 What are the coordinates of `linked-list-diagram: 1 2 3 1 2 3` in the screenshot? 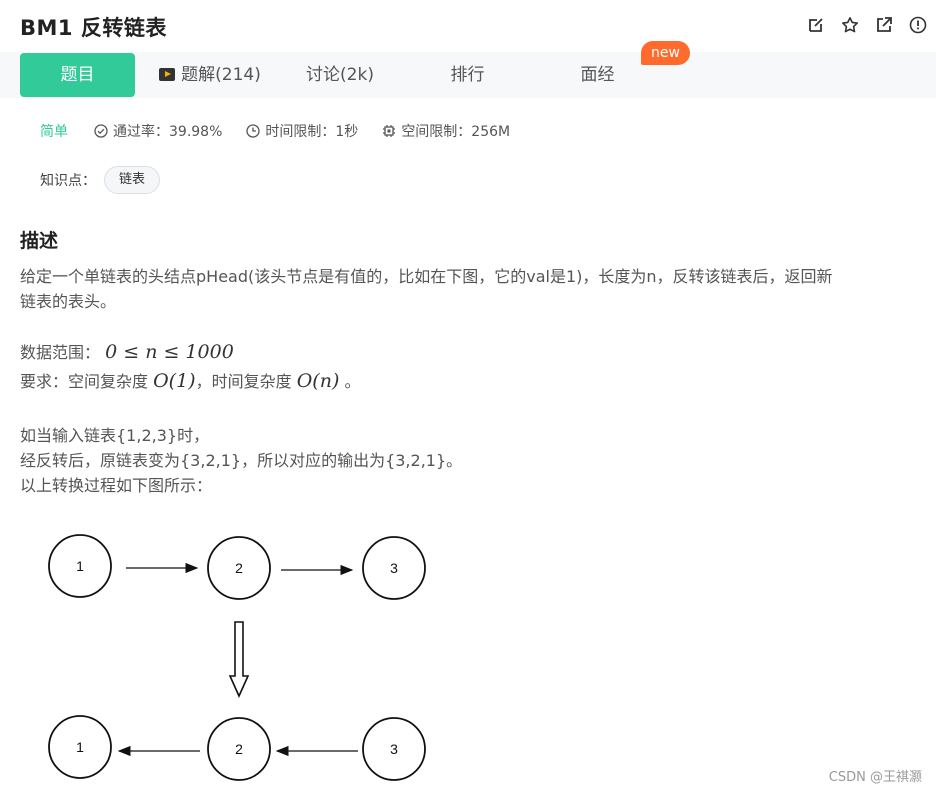 It's located at (237, 657).